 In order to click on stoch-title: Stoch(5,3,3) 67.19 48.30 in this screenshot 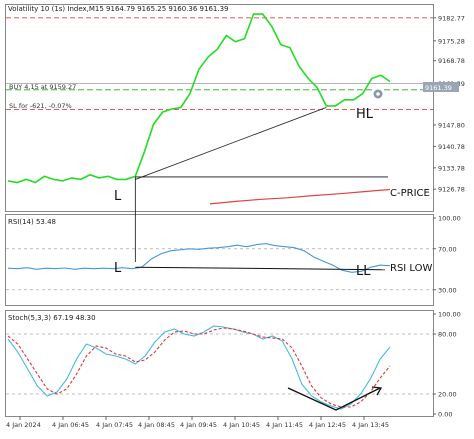, I will do `click(52, 318)`.